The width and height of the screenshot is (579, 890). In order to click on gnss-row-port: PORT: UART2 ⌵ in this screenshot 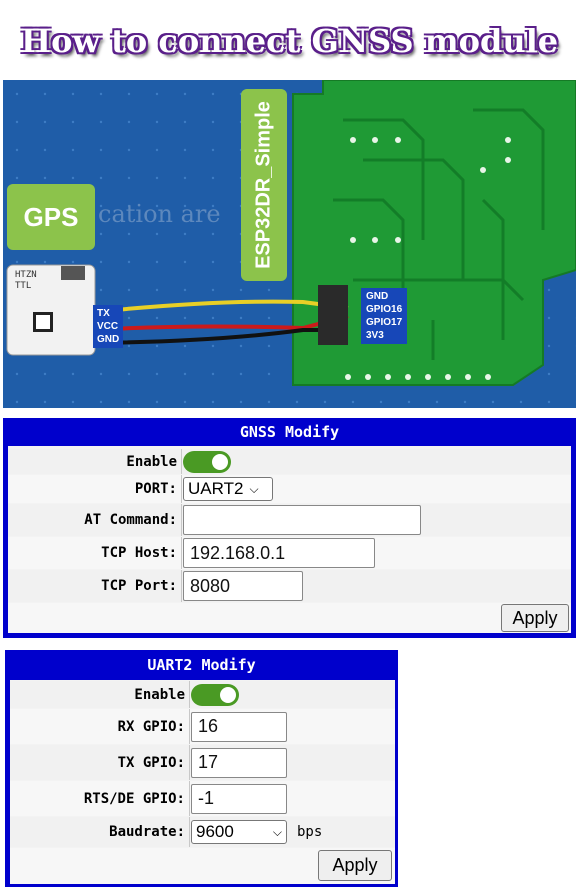, I will do `click(289, 489)`.